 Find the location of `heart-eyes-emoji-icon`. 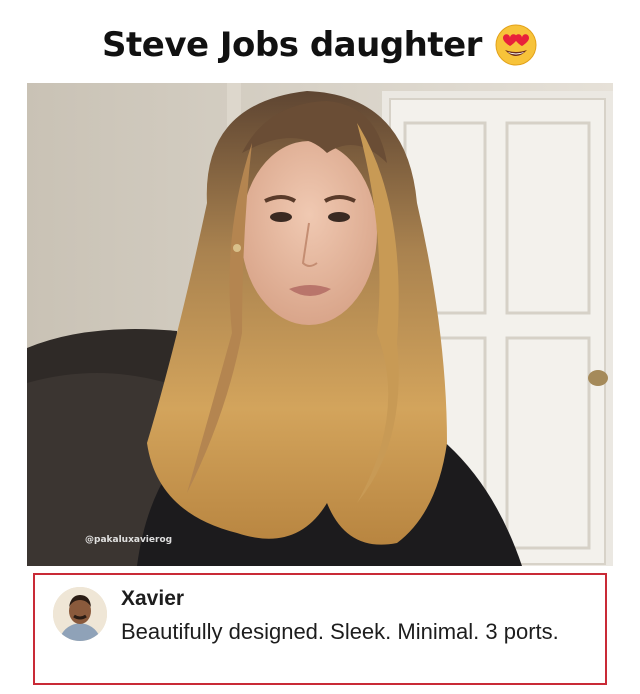

heart-eyes-emoji-icon is located at coordinates (516, 45).